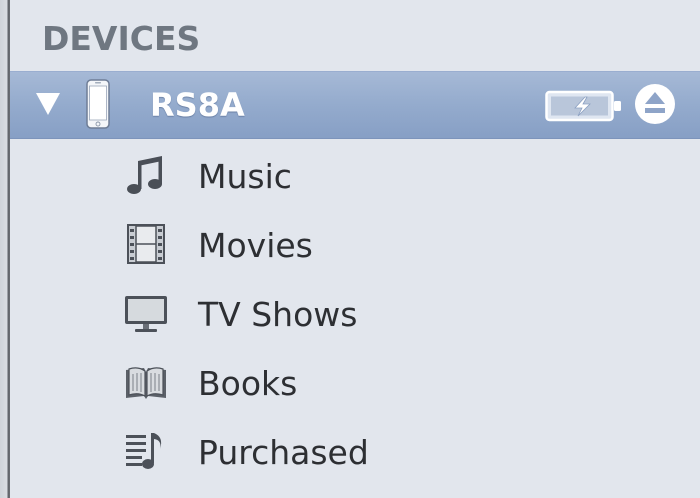 This screenshot has height=498, width=700. What do you see at coordinates (146, 314) in the screenshot?
I see `tv-monitor-icon` at bounding box center [146, 314].